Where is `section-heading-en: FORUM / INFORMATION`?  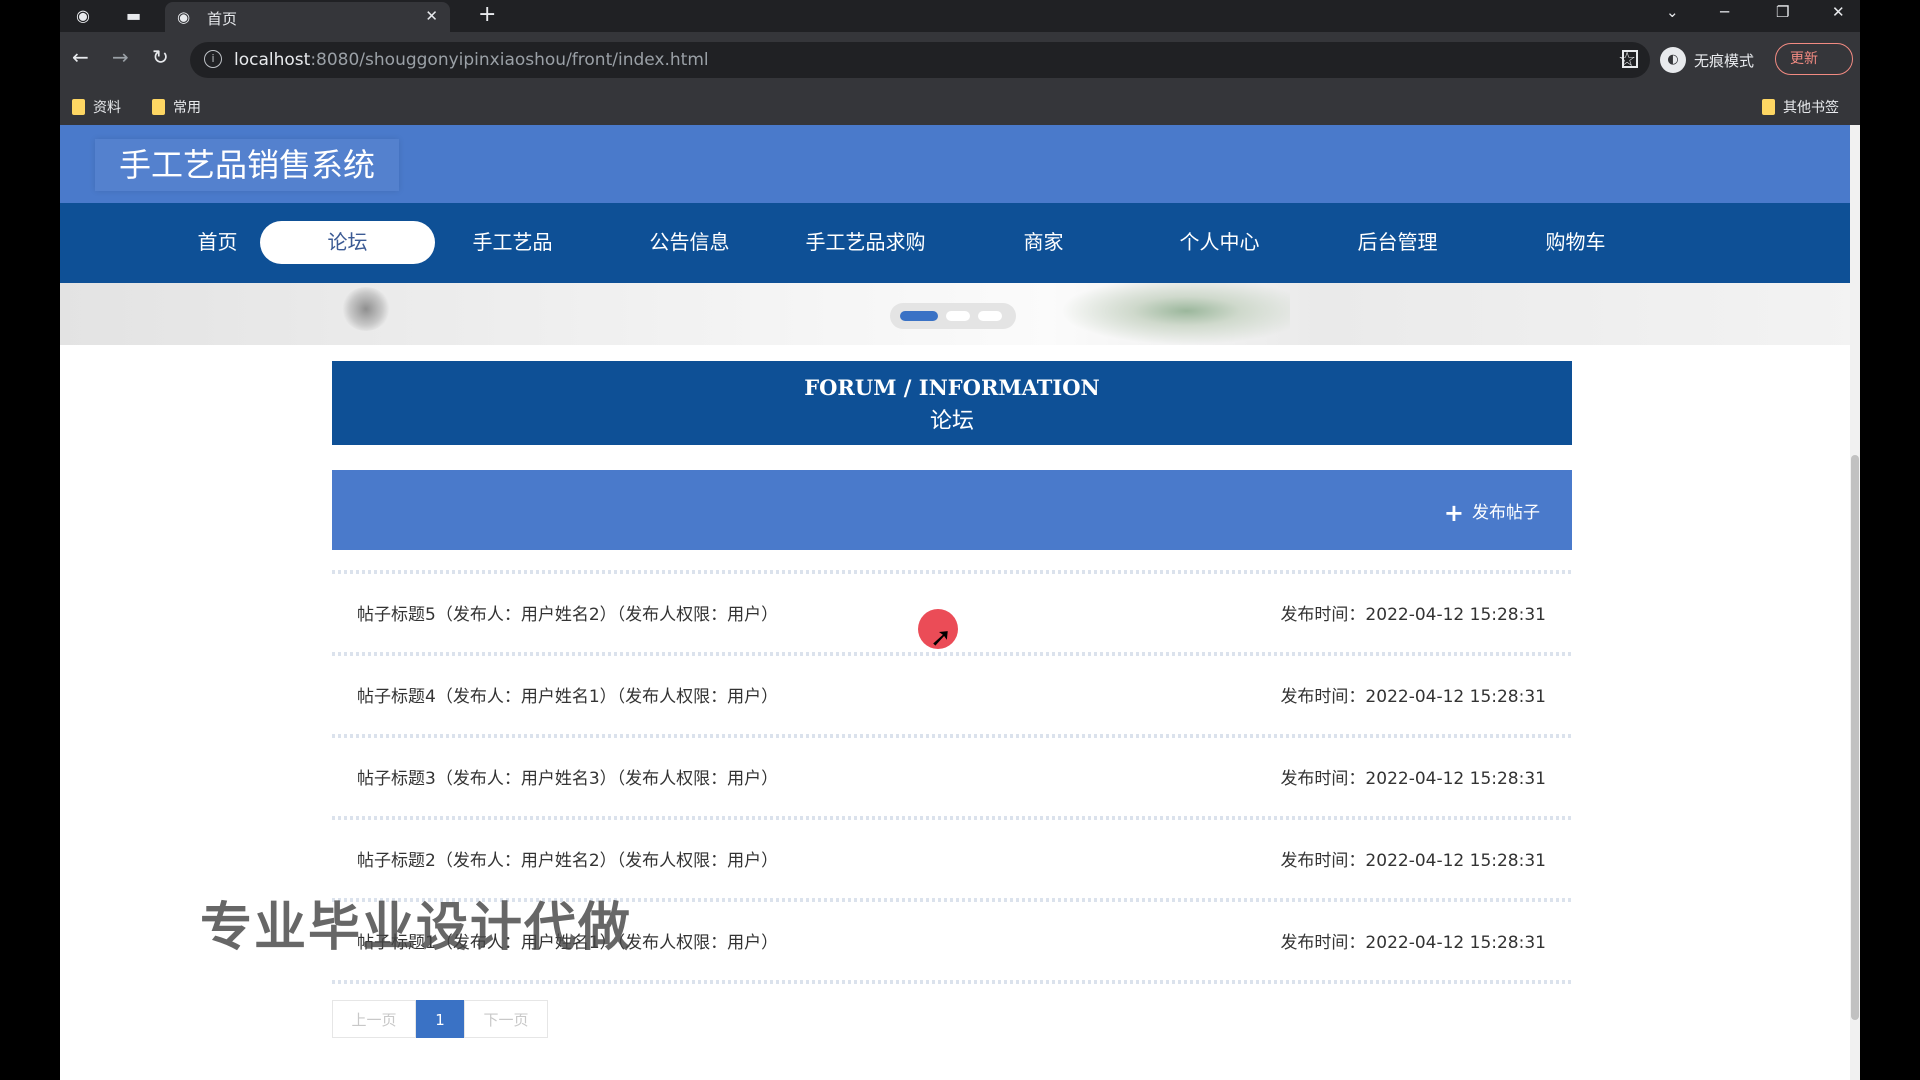 section-heading-en: FORUM / INFORMATION is located at coordinates (952, 387).